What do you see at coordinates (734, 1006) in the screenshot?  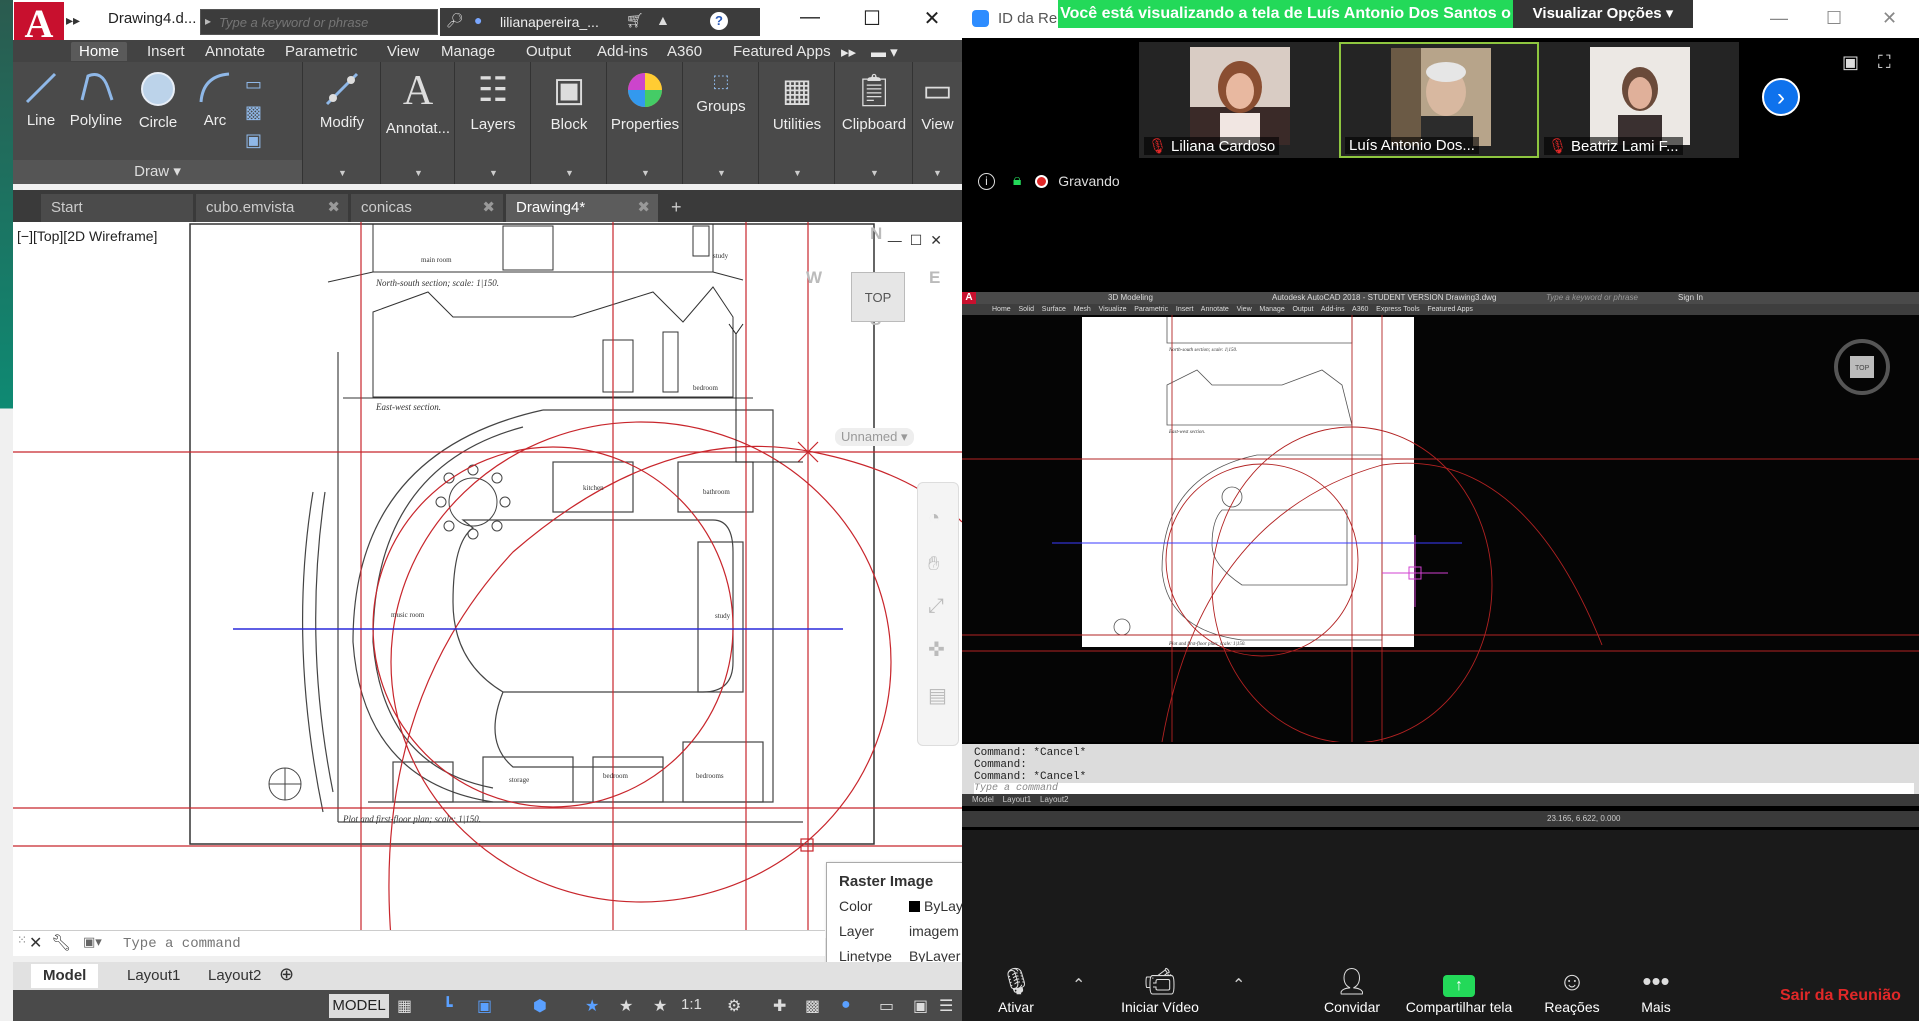 I see `gear-icon: ⚙` at bounding box center [734, 1006].